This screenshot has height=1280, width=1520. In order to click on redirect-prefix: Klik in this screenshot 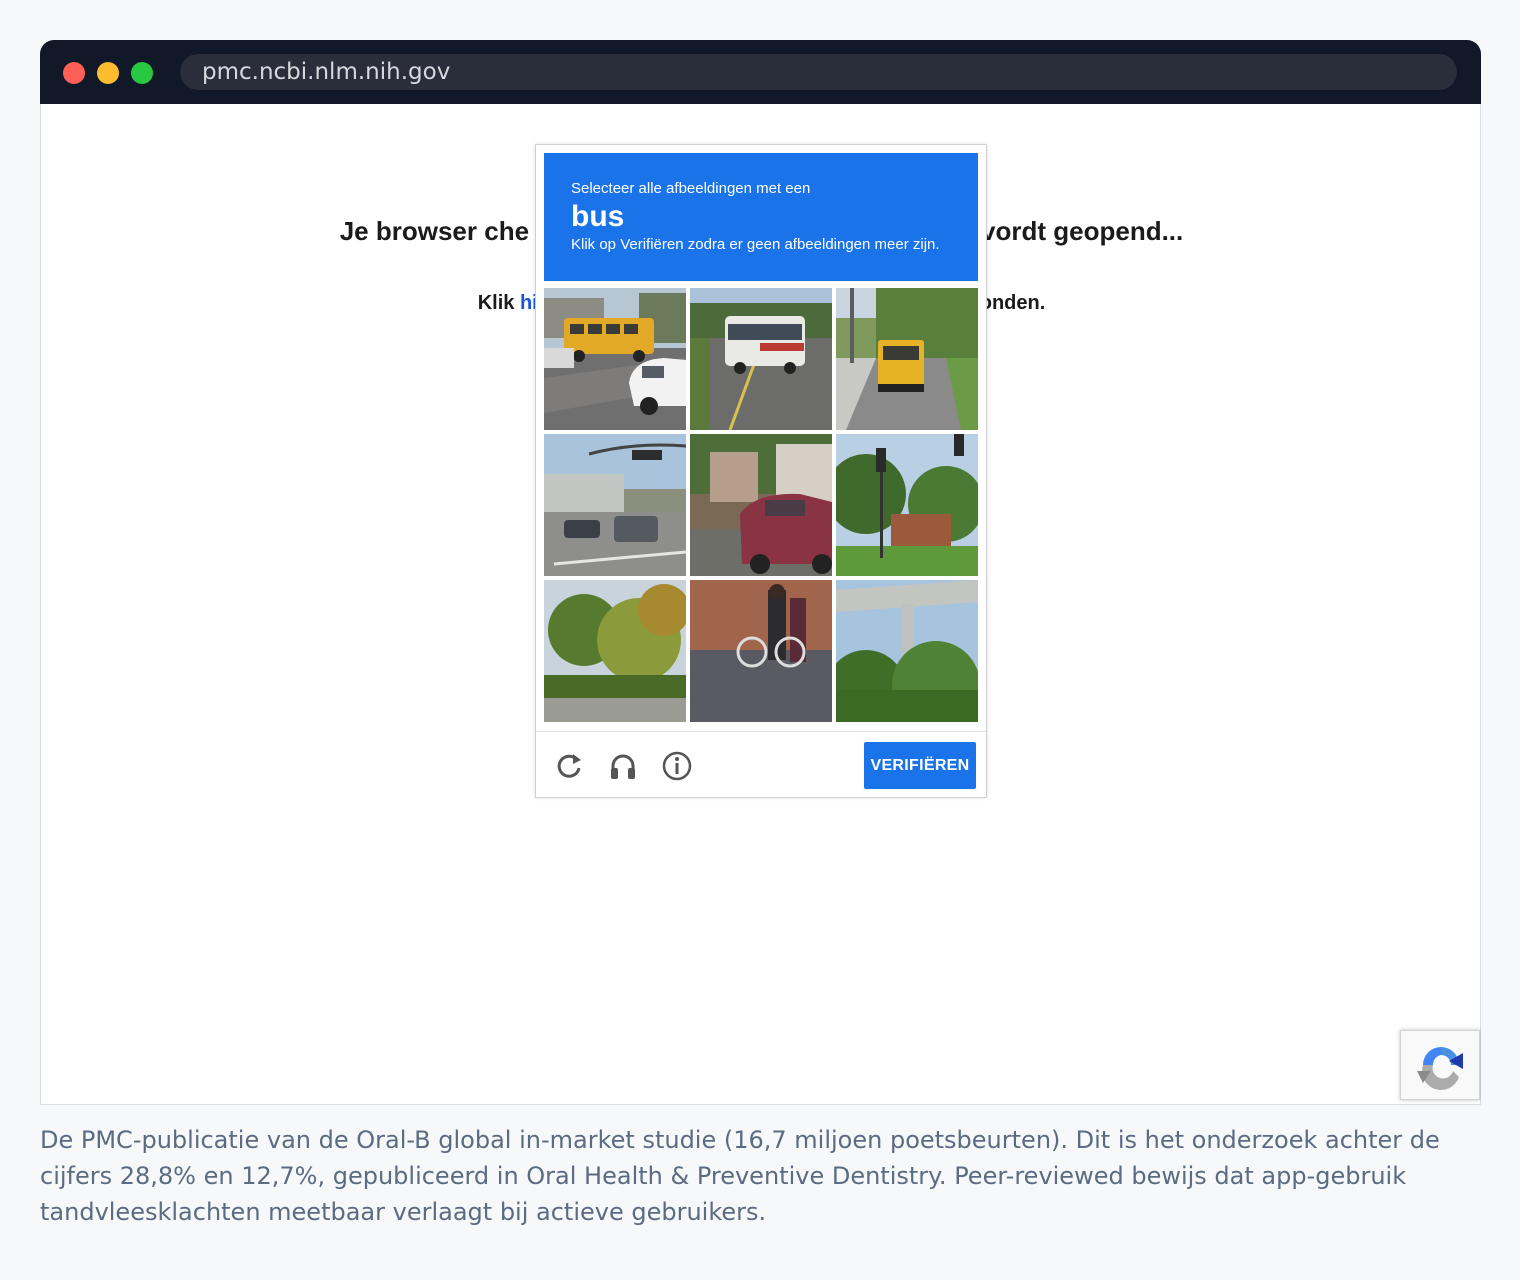, I will do `click(498, 303)`.